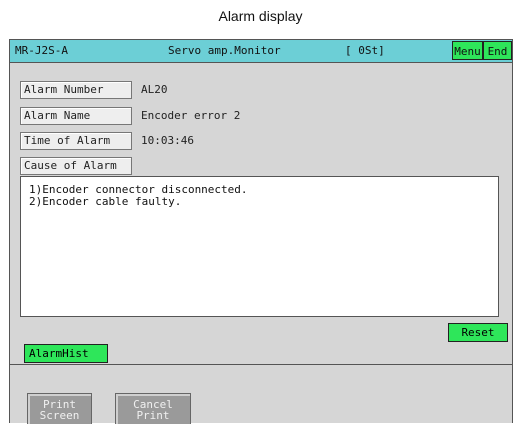 This screenshot has width=521, height=424. Describe the element at coordinates (59, 415) in the screenshot. I see `print-screen-label-2: Screen` at that location.